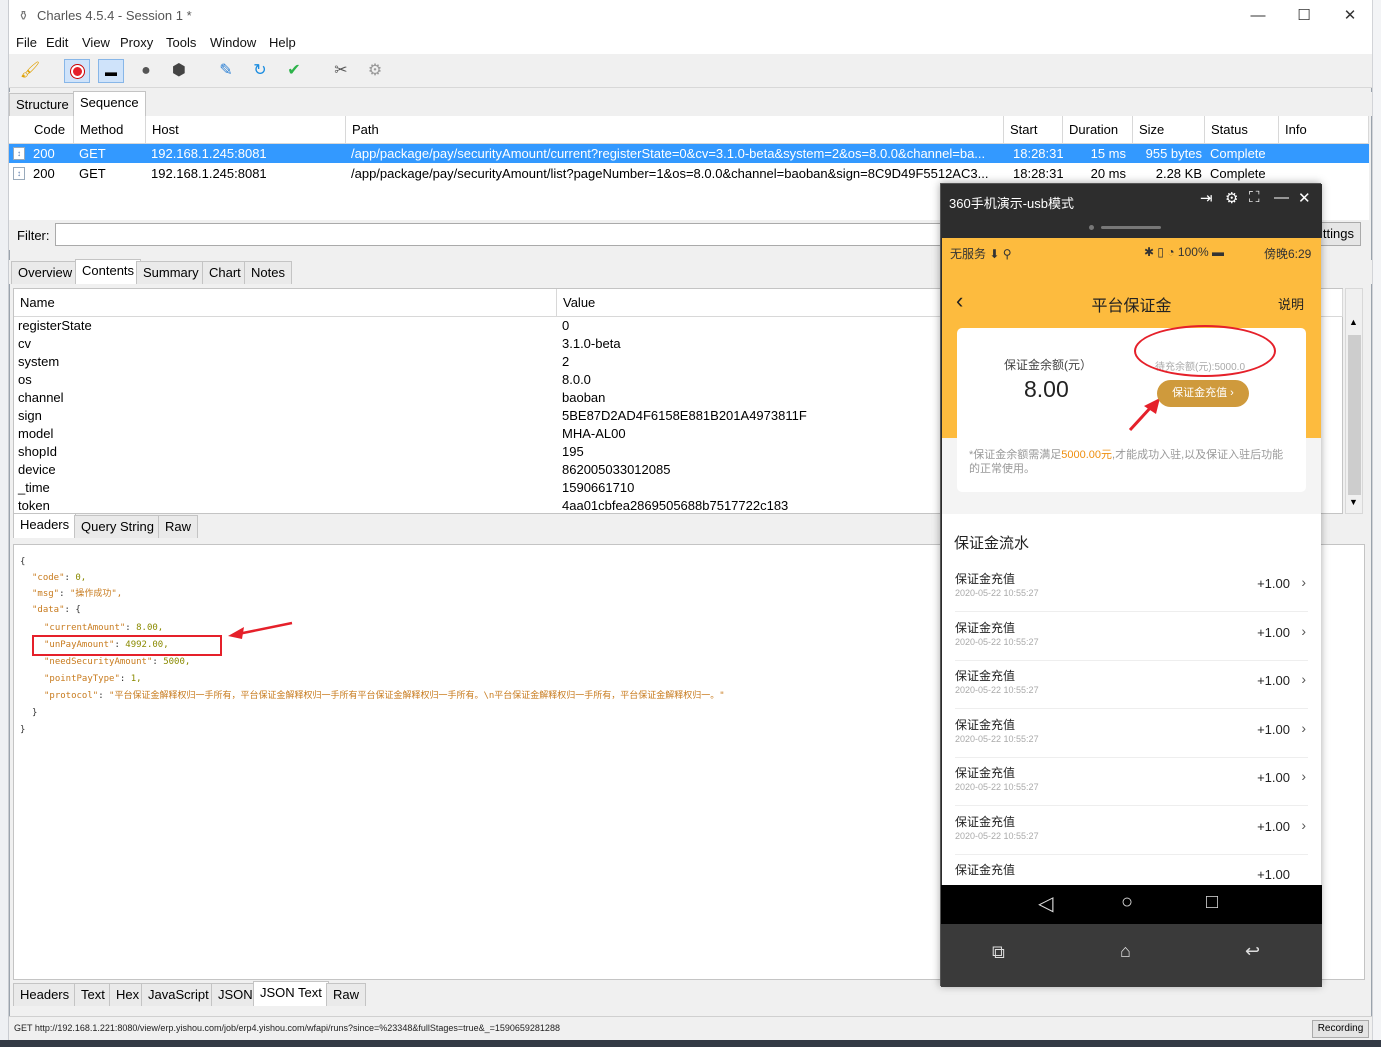  Describe the element at coordinates (96, 42) in the screenshot. I see `menu-view: View` at that location.